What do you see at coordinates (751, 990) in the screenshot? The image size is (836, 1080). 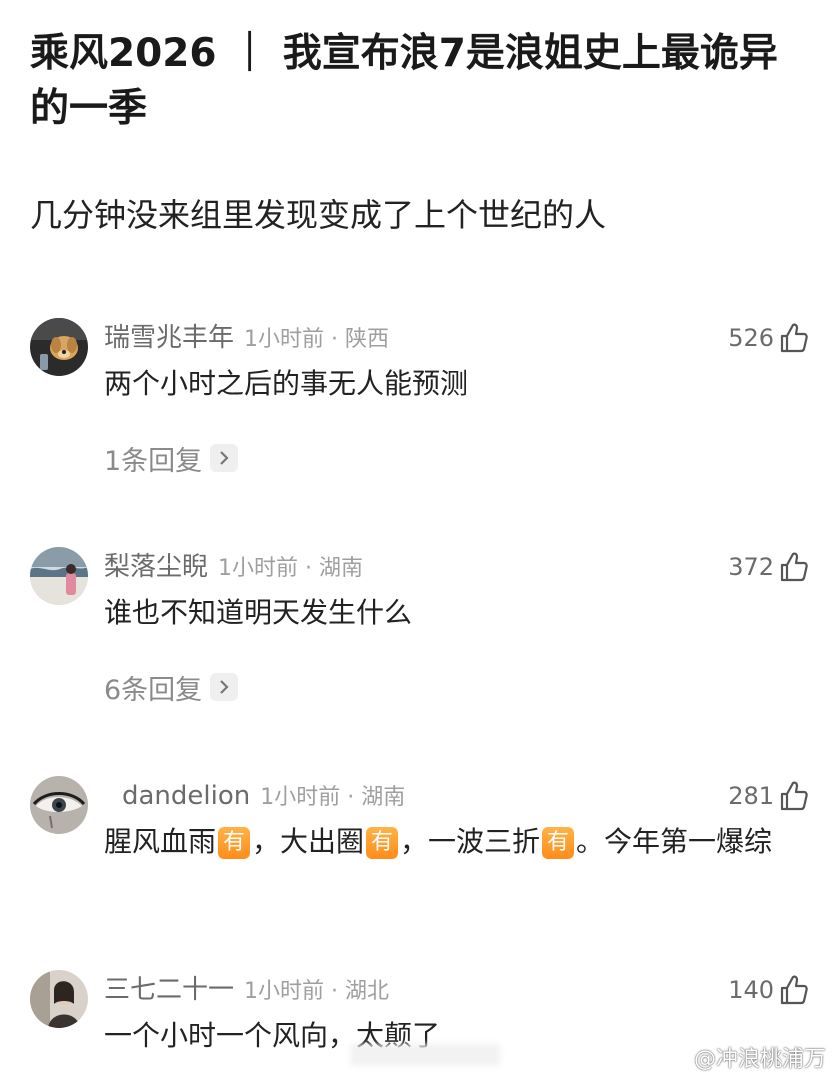 I see `like-count: 140` at bounding box center [751, 990].